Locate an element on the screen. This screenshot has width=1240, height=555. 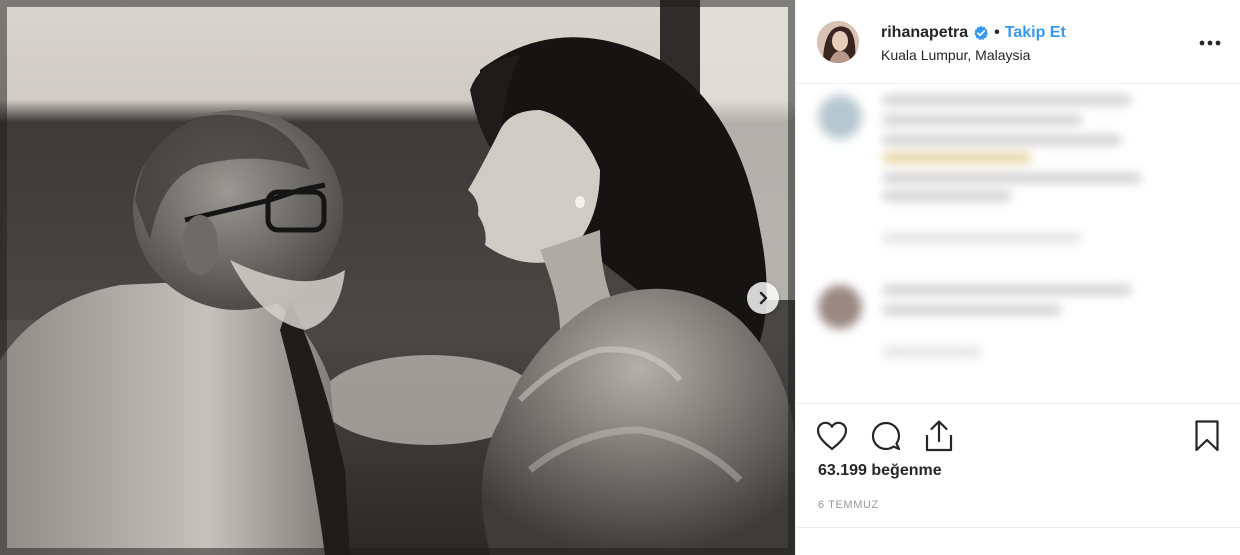
share-button is located at coordinates (939, 436).